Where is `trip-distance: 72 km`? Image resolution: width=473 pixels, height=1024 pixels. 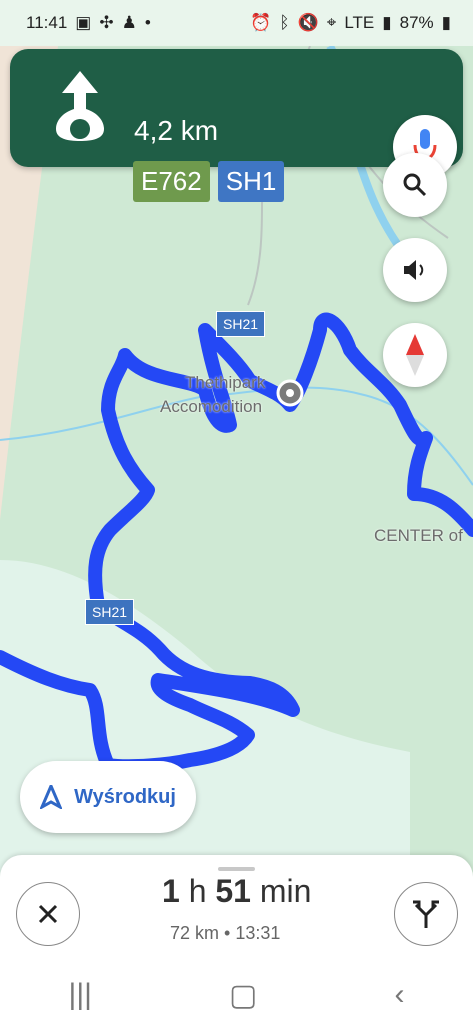 trip-distance: 72 km is located at coordinates (195, 933).